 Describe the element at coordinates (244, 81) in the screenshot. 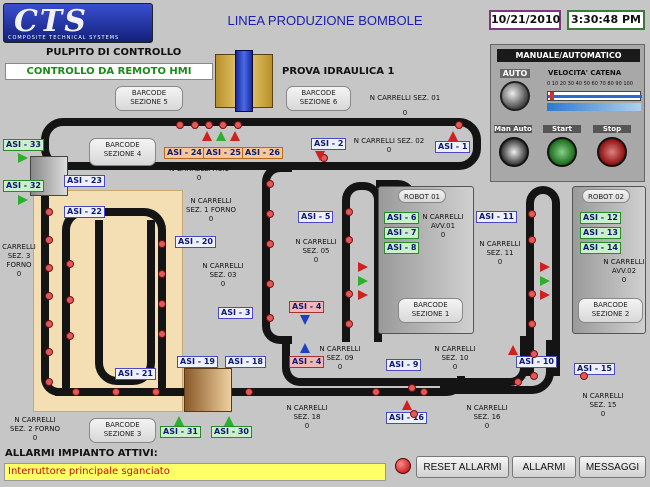

I see `hydraulic-test-machine` at that location.